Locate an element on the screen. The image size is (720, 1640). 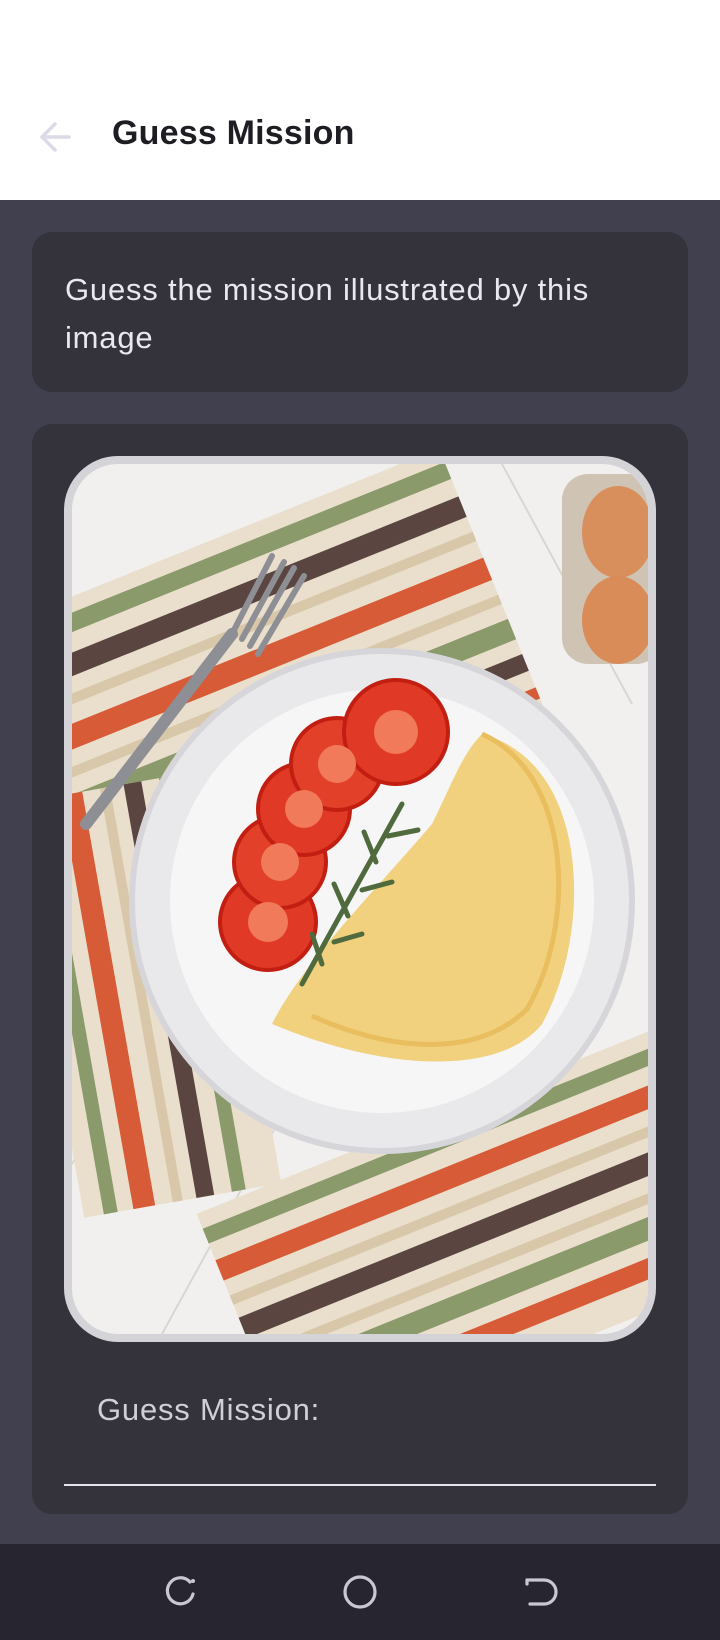
back-button is located at coordinates (55, 137).